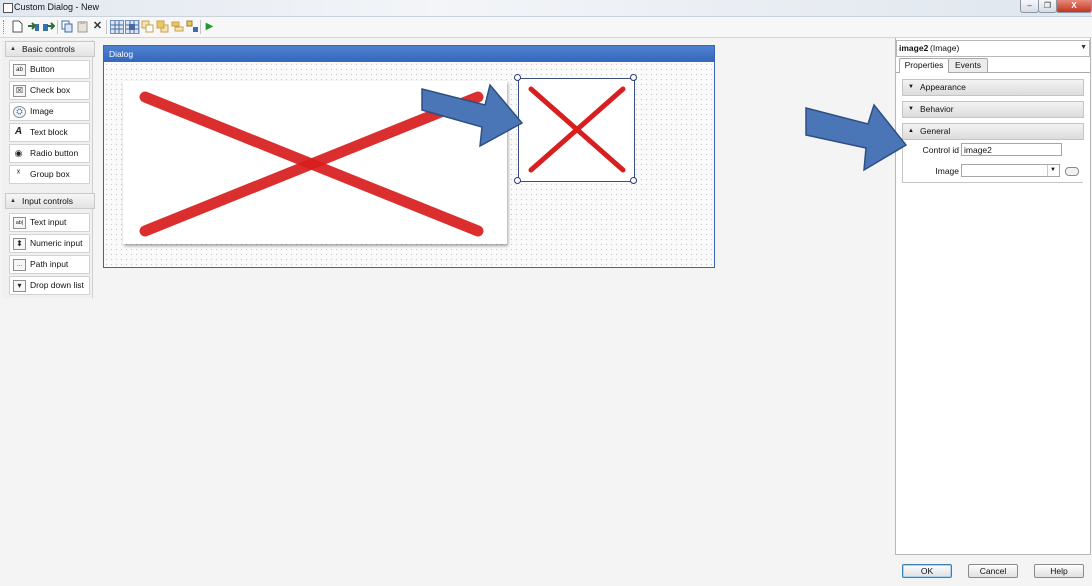 The width and height of the screenshot is (1092, 586). I want to click on tool-drop-down-list: ▾ Drop down list, so click(49, 285).